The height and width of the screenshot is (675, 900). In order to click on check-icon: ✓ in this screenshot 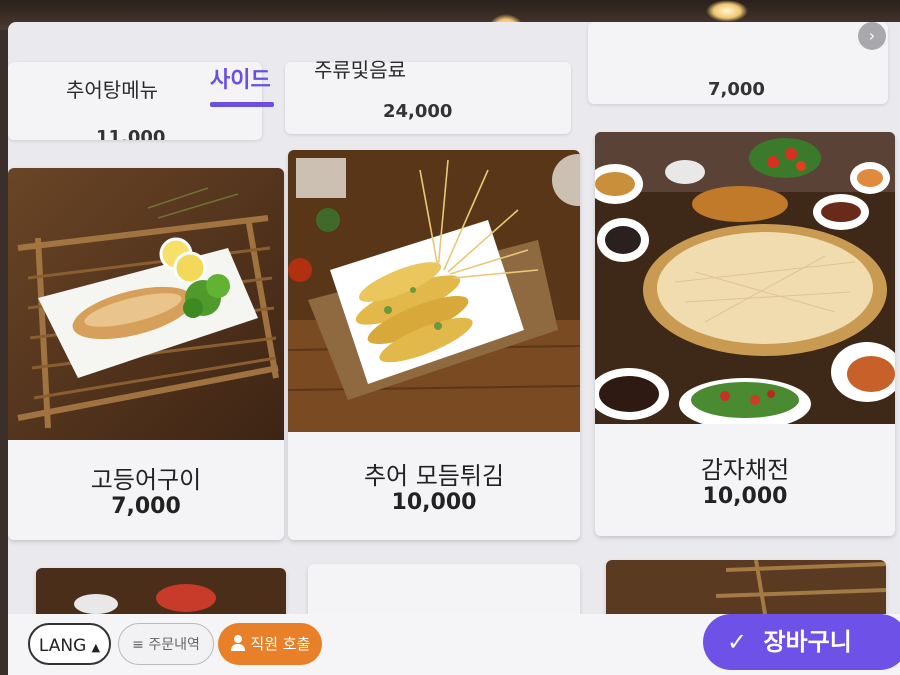, I will do `click(737, 642)`.